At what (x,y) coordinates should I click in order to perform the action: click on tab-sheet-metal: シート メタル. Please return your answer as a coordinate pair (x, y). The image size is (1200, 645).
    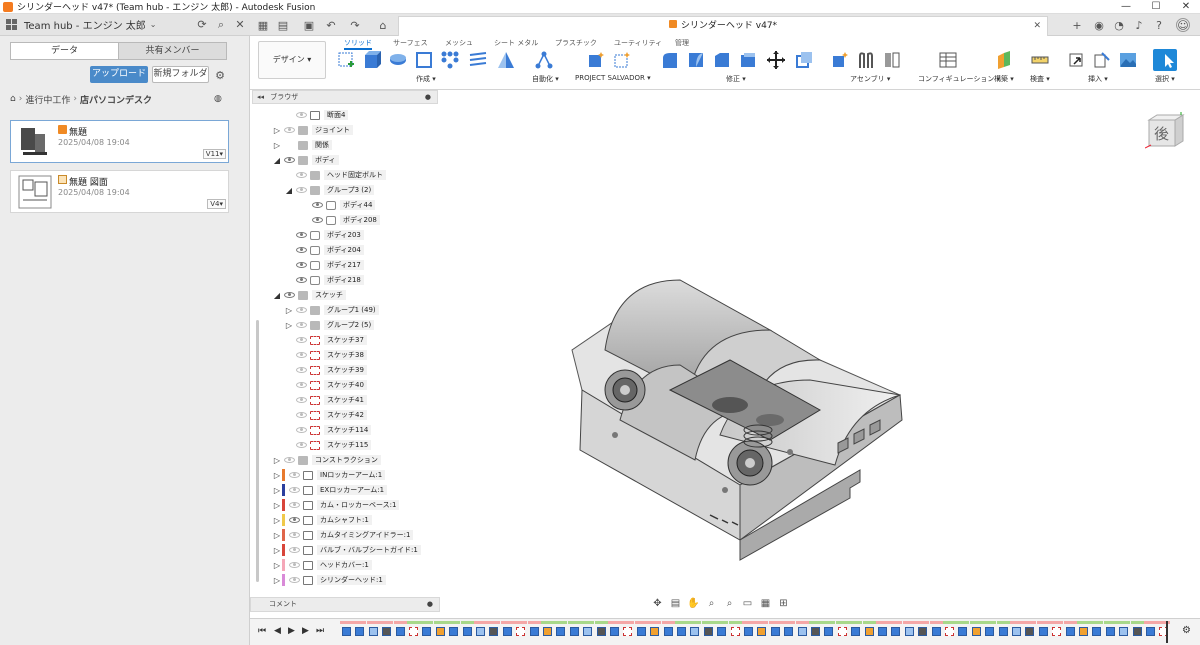
    Looking at the image, I should click on (516, 43).